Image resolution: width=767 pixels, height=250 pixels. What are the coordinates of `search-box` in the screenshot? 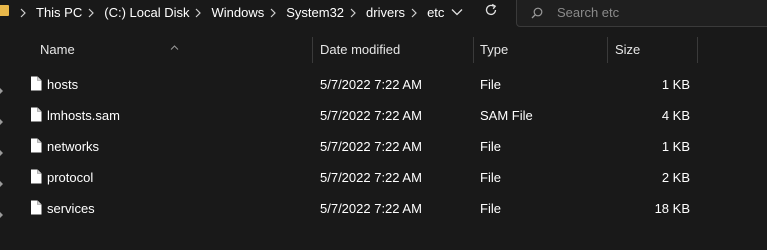 It's located at (641, 13).